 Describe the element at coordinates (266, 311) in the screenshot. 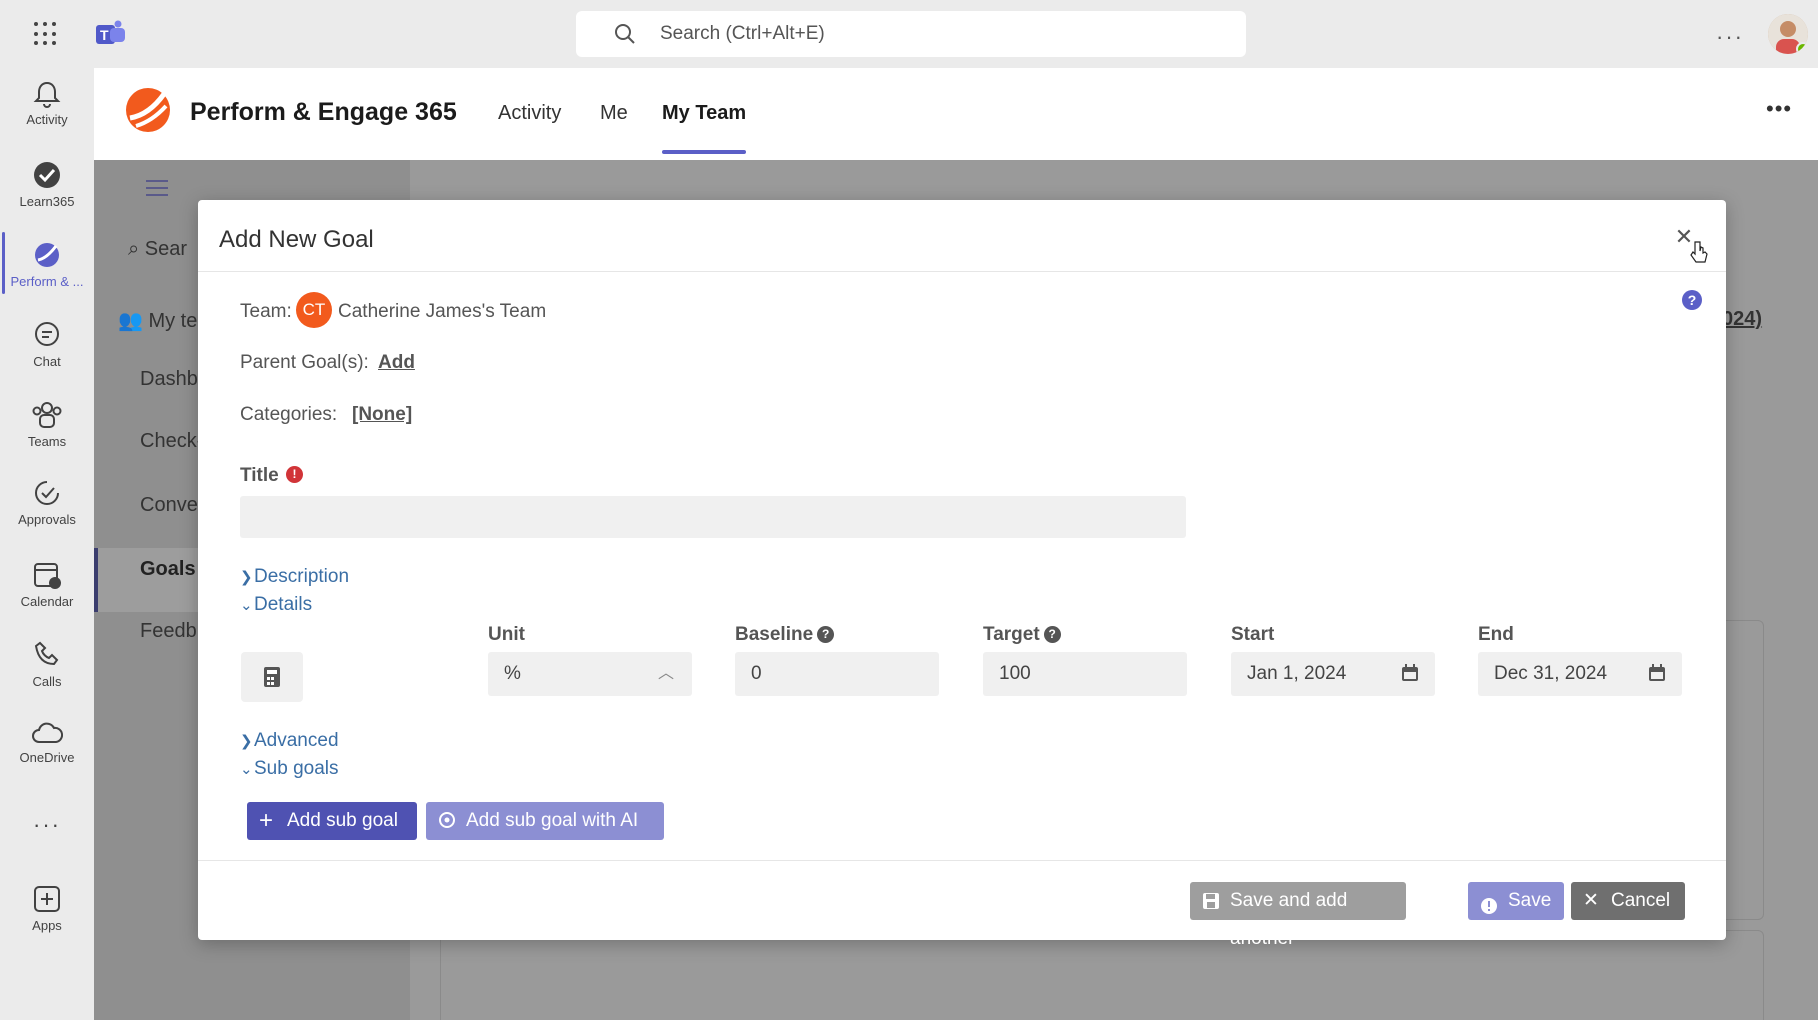

I see `team-label: Team:` at that location.